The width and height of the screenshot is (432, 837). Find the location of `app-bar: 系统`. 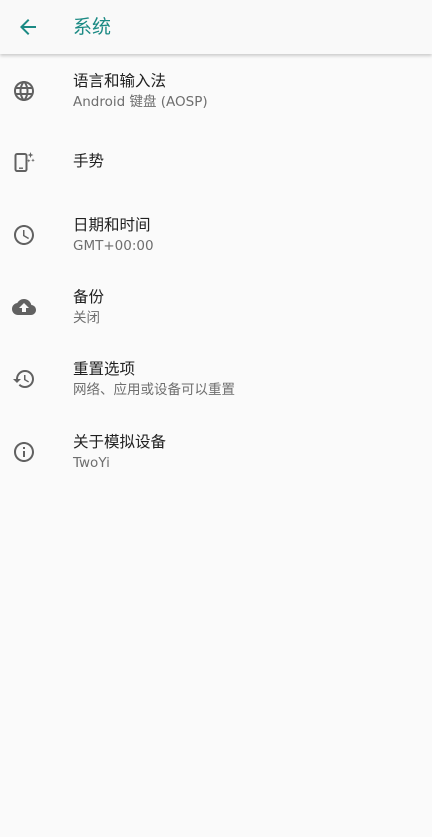

app-bar: 系统 is located at coordinates (216, 27).